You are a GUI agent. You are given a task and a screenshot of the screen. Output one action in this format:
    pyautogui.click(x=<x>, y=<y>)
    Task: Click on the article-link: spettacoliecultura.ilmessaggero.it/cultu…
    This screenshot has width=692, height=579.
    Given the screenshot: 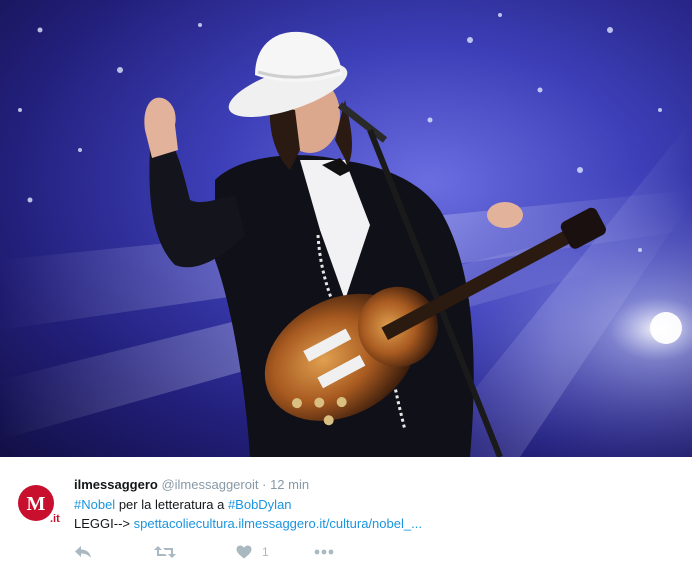 What is the action you would take?
    pyautogui.click(x=278, y=523)
    